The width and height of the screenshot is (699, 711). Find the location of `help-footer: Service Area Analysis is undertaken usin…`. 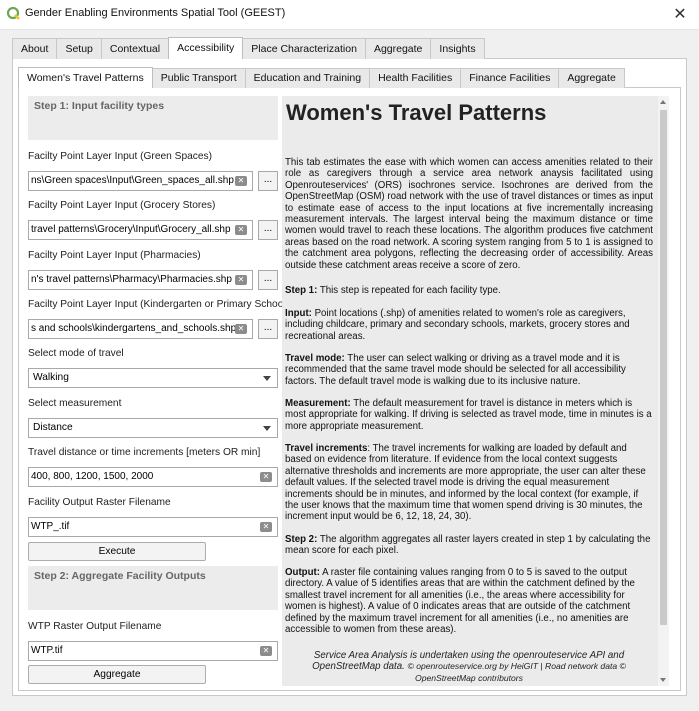

help-footer: Service Area Analysis is undertaken usin… is located at coordinates (469, 666).